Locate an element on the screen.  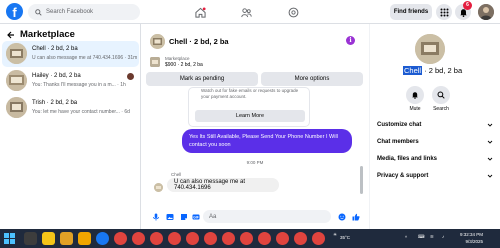
contact-name: Chell · 2 bd, 2 ba is located at coordinates (432, 70).